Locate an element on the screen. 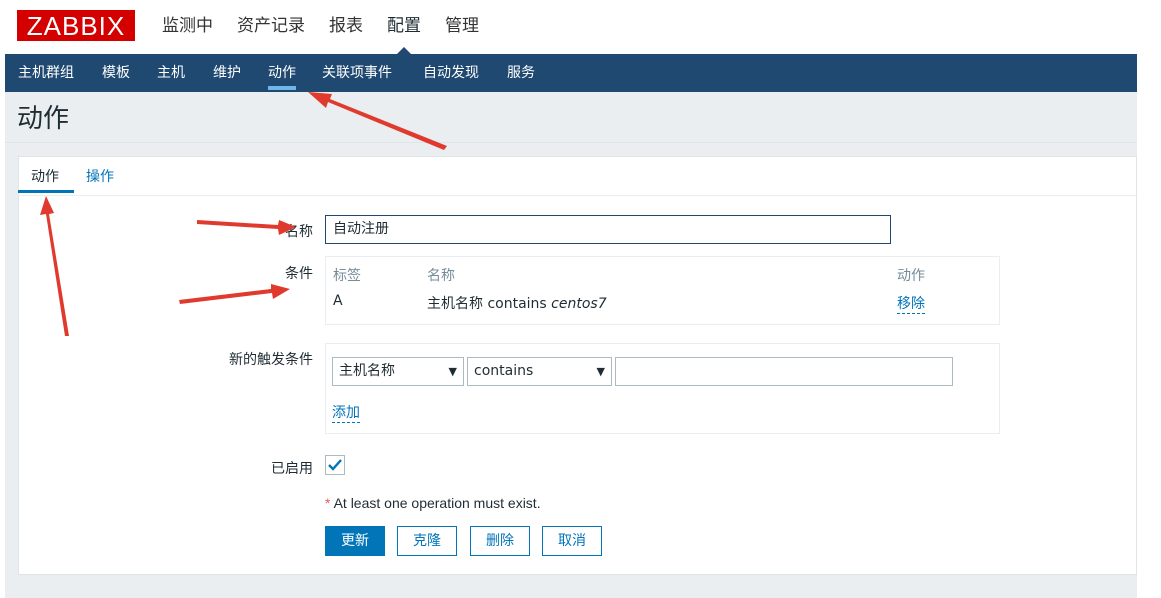 This screenshot has width=1161, height=598. checkmark-icon is located at coordinates (335, 465).